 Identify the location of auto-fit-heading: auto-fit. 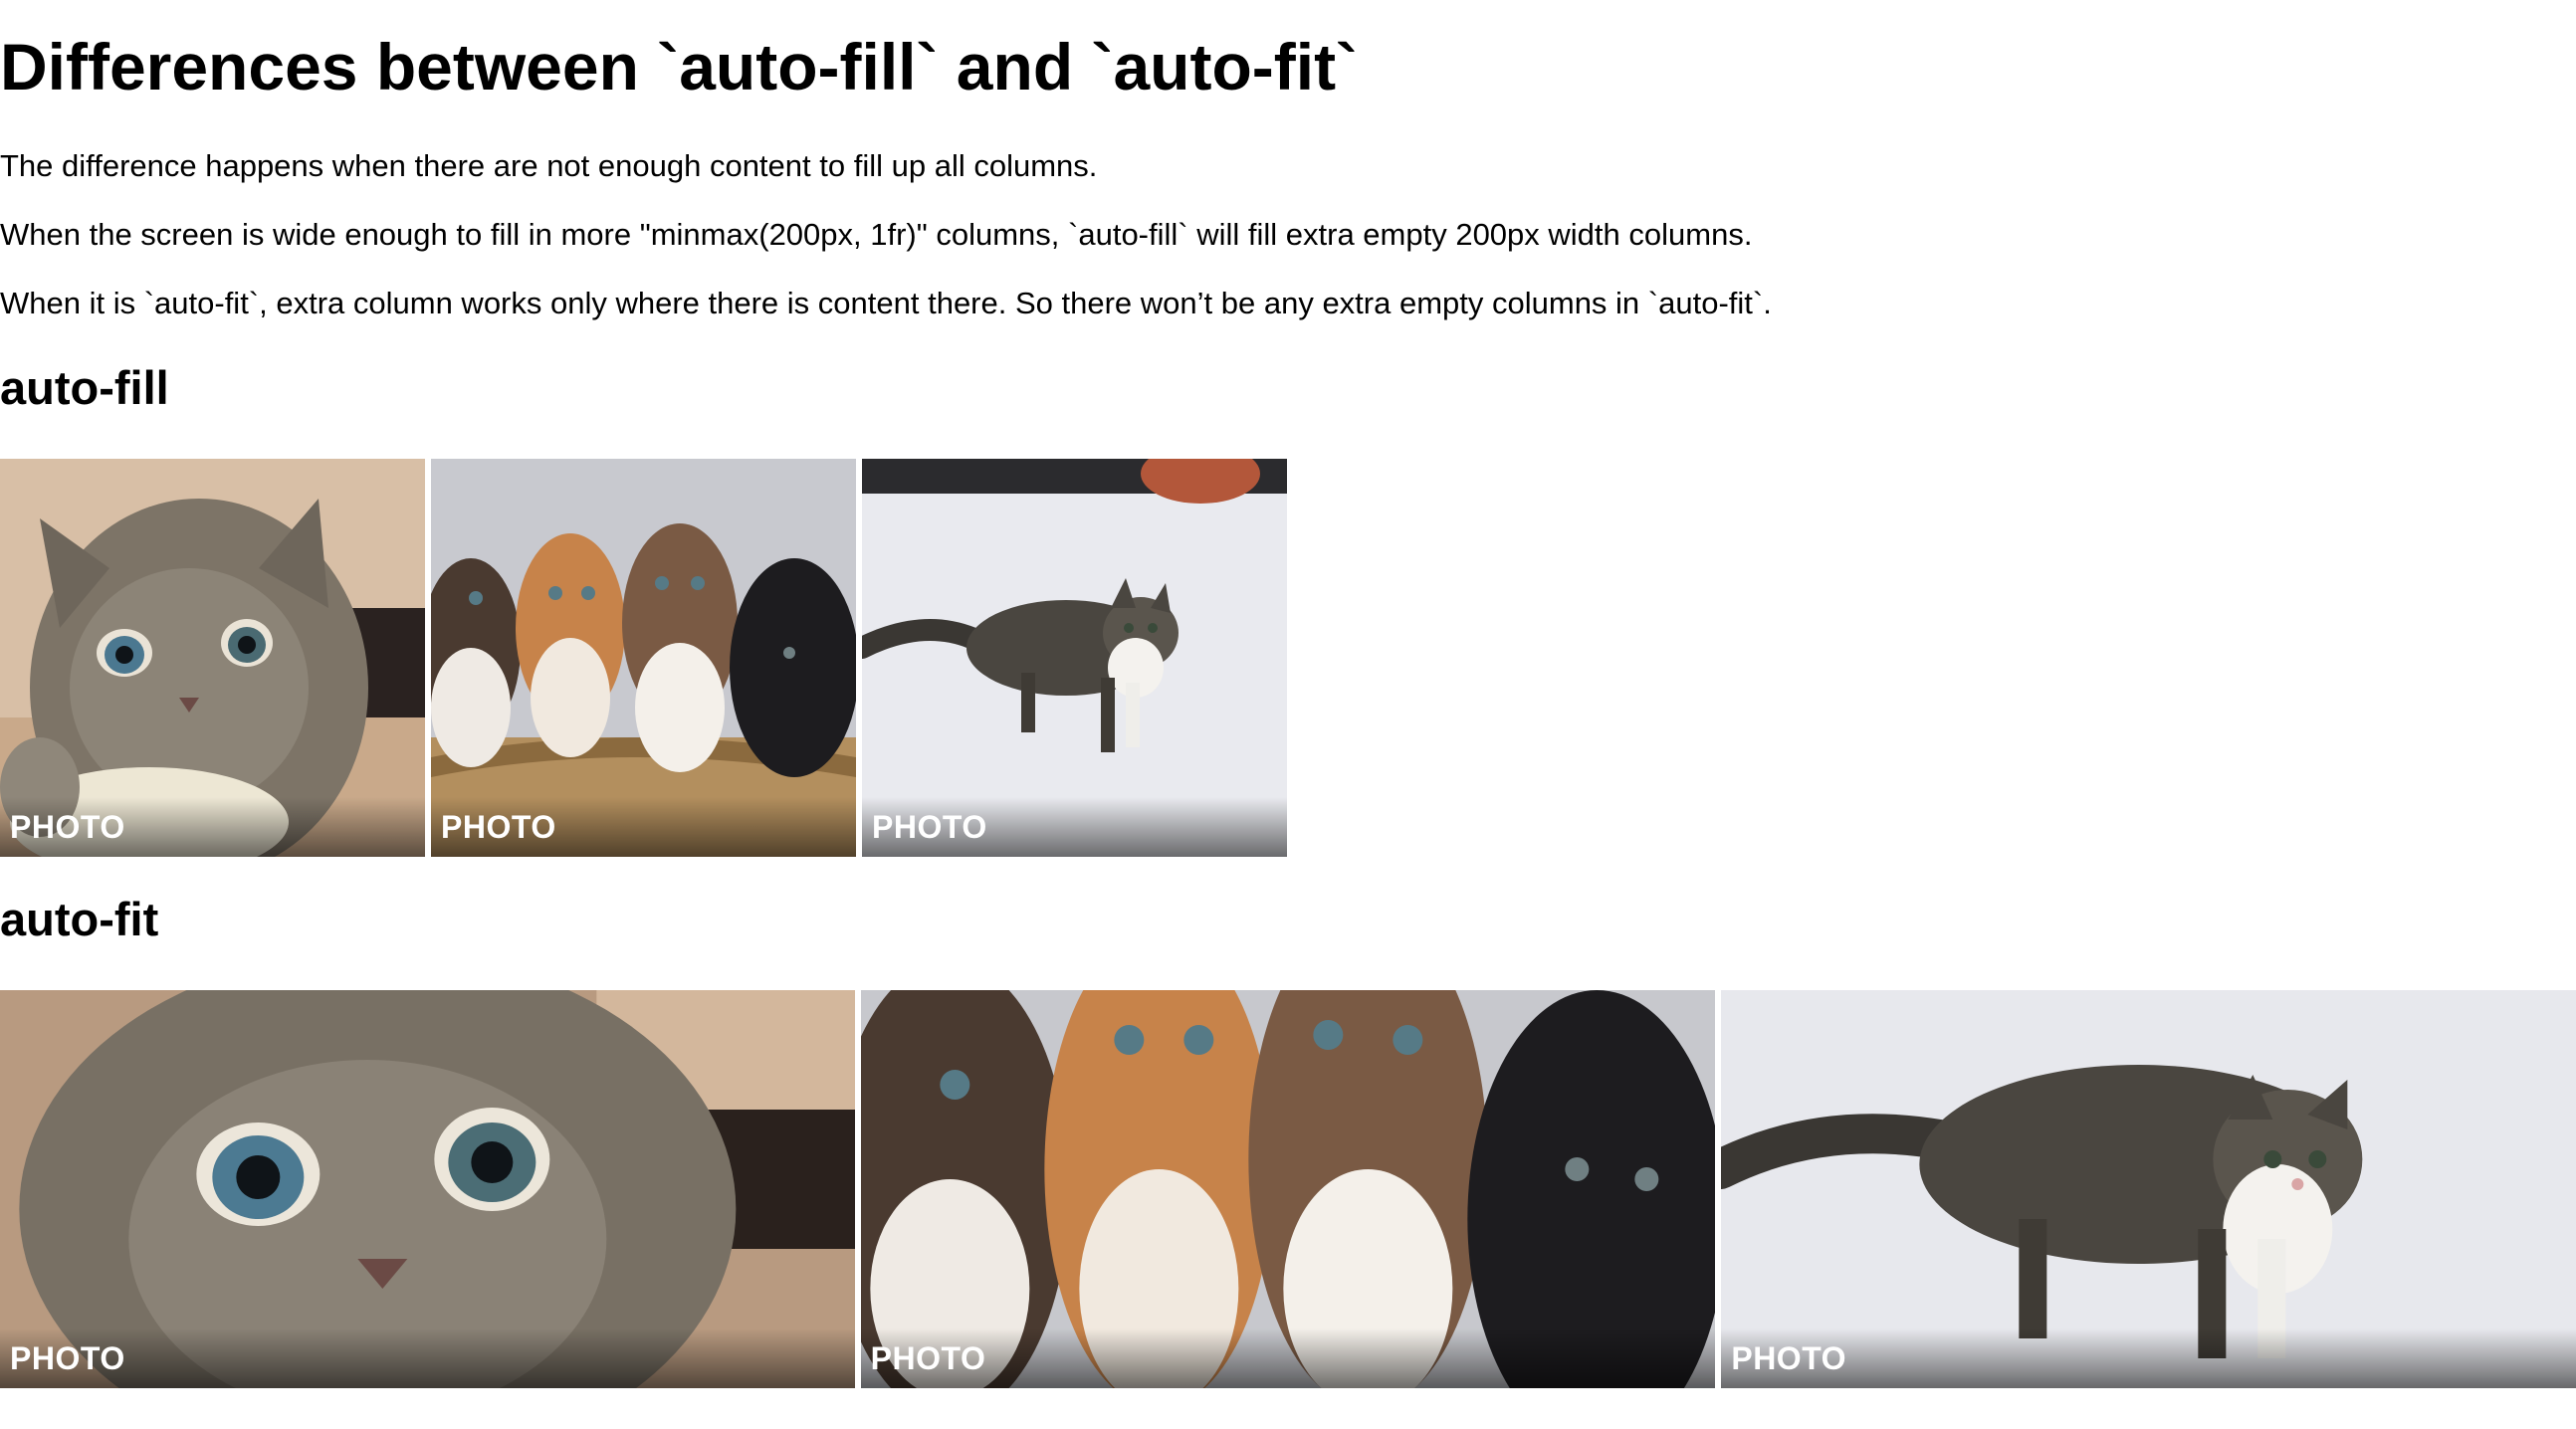
(79, 919).